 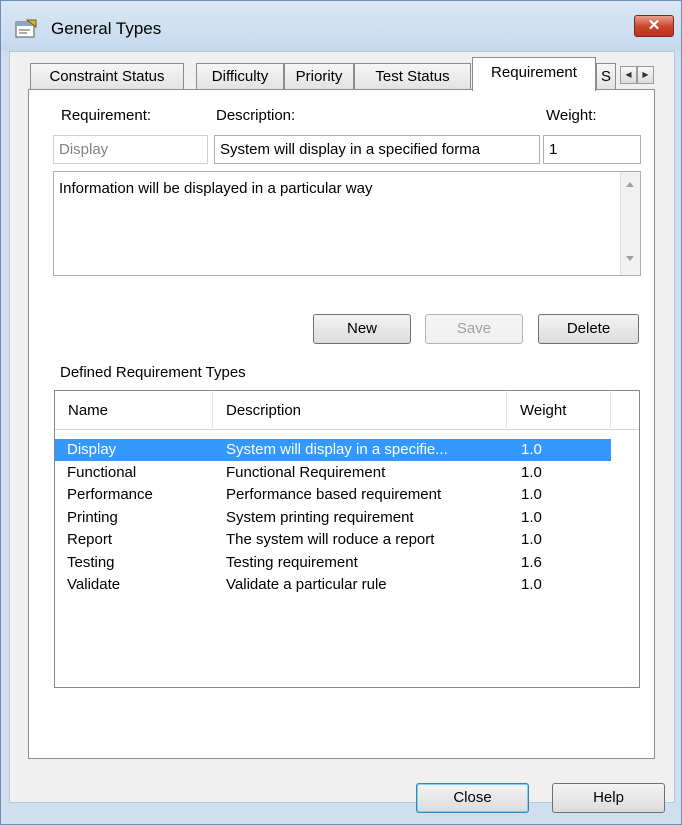 I want to click on cell-description: System printing requirement, so click(x=320, y=517).